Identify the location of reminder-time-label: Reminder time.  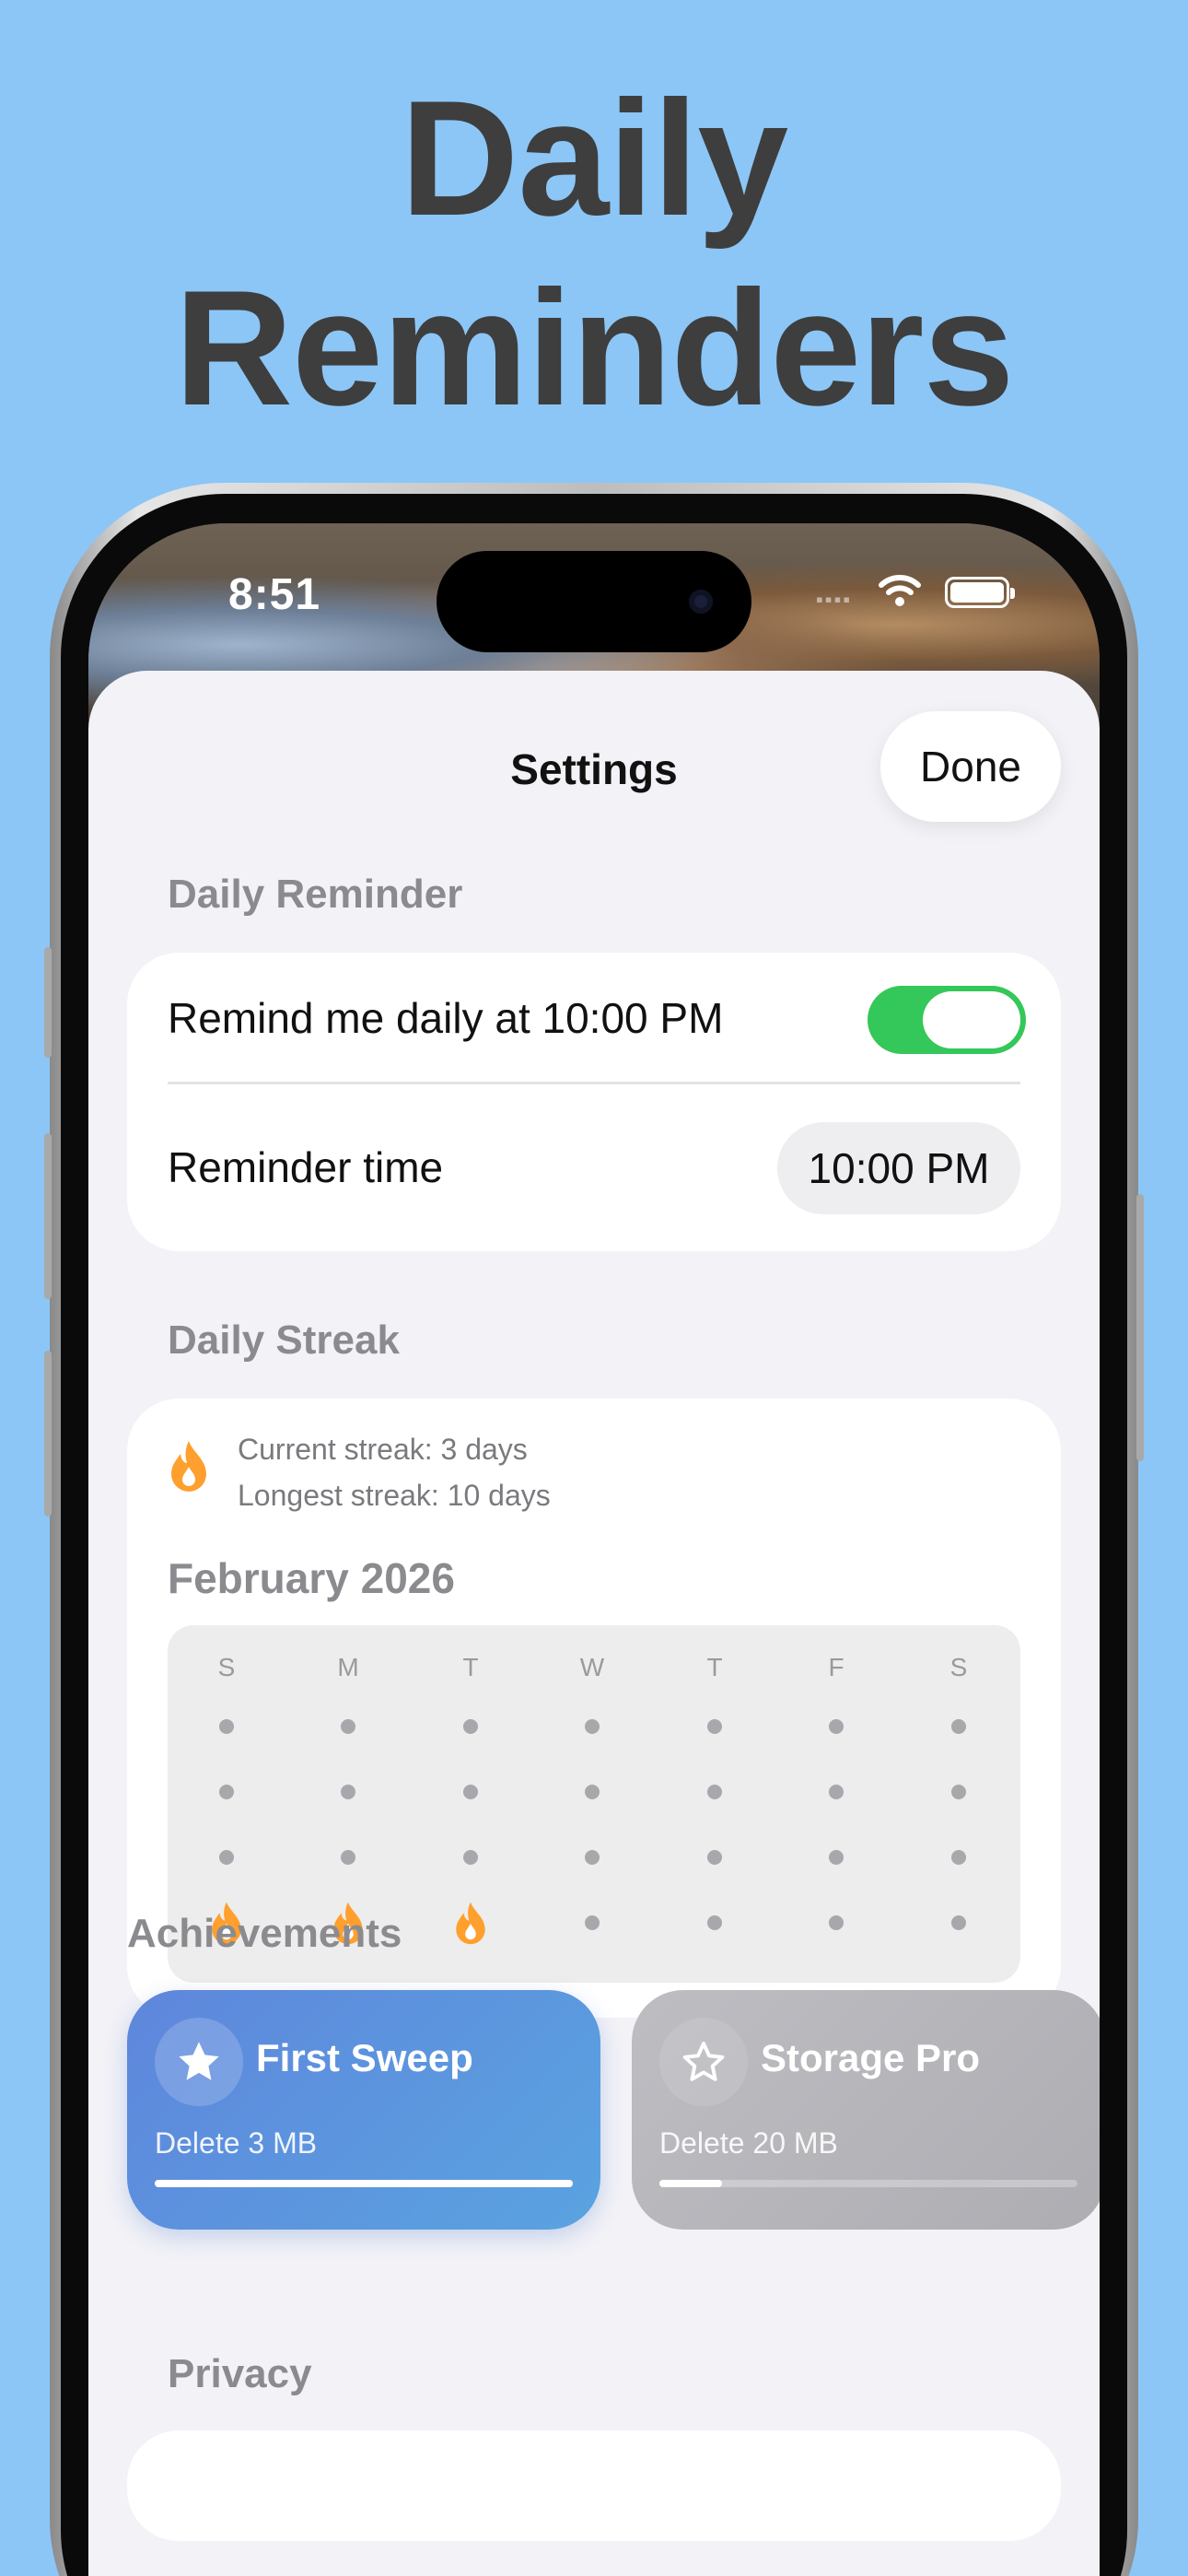
(306, 1167).